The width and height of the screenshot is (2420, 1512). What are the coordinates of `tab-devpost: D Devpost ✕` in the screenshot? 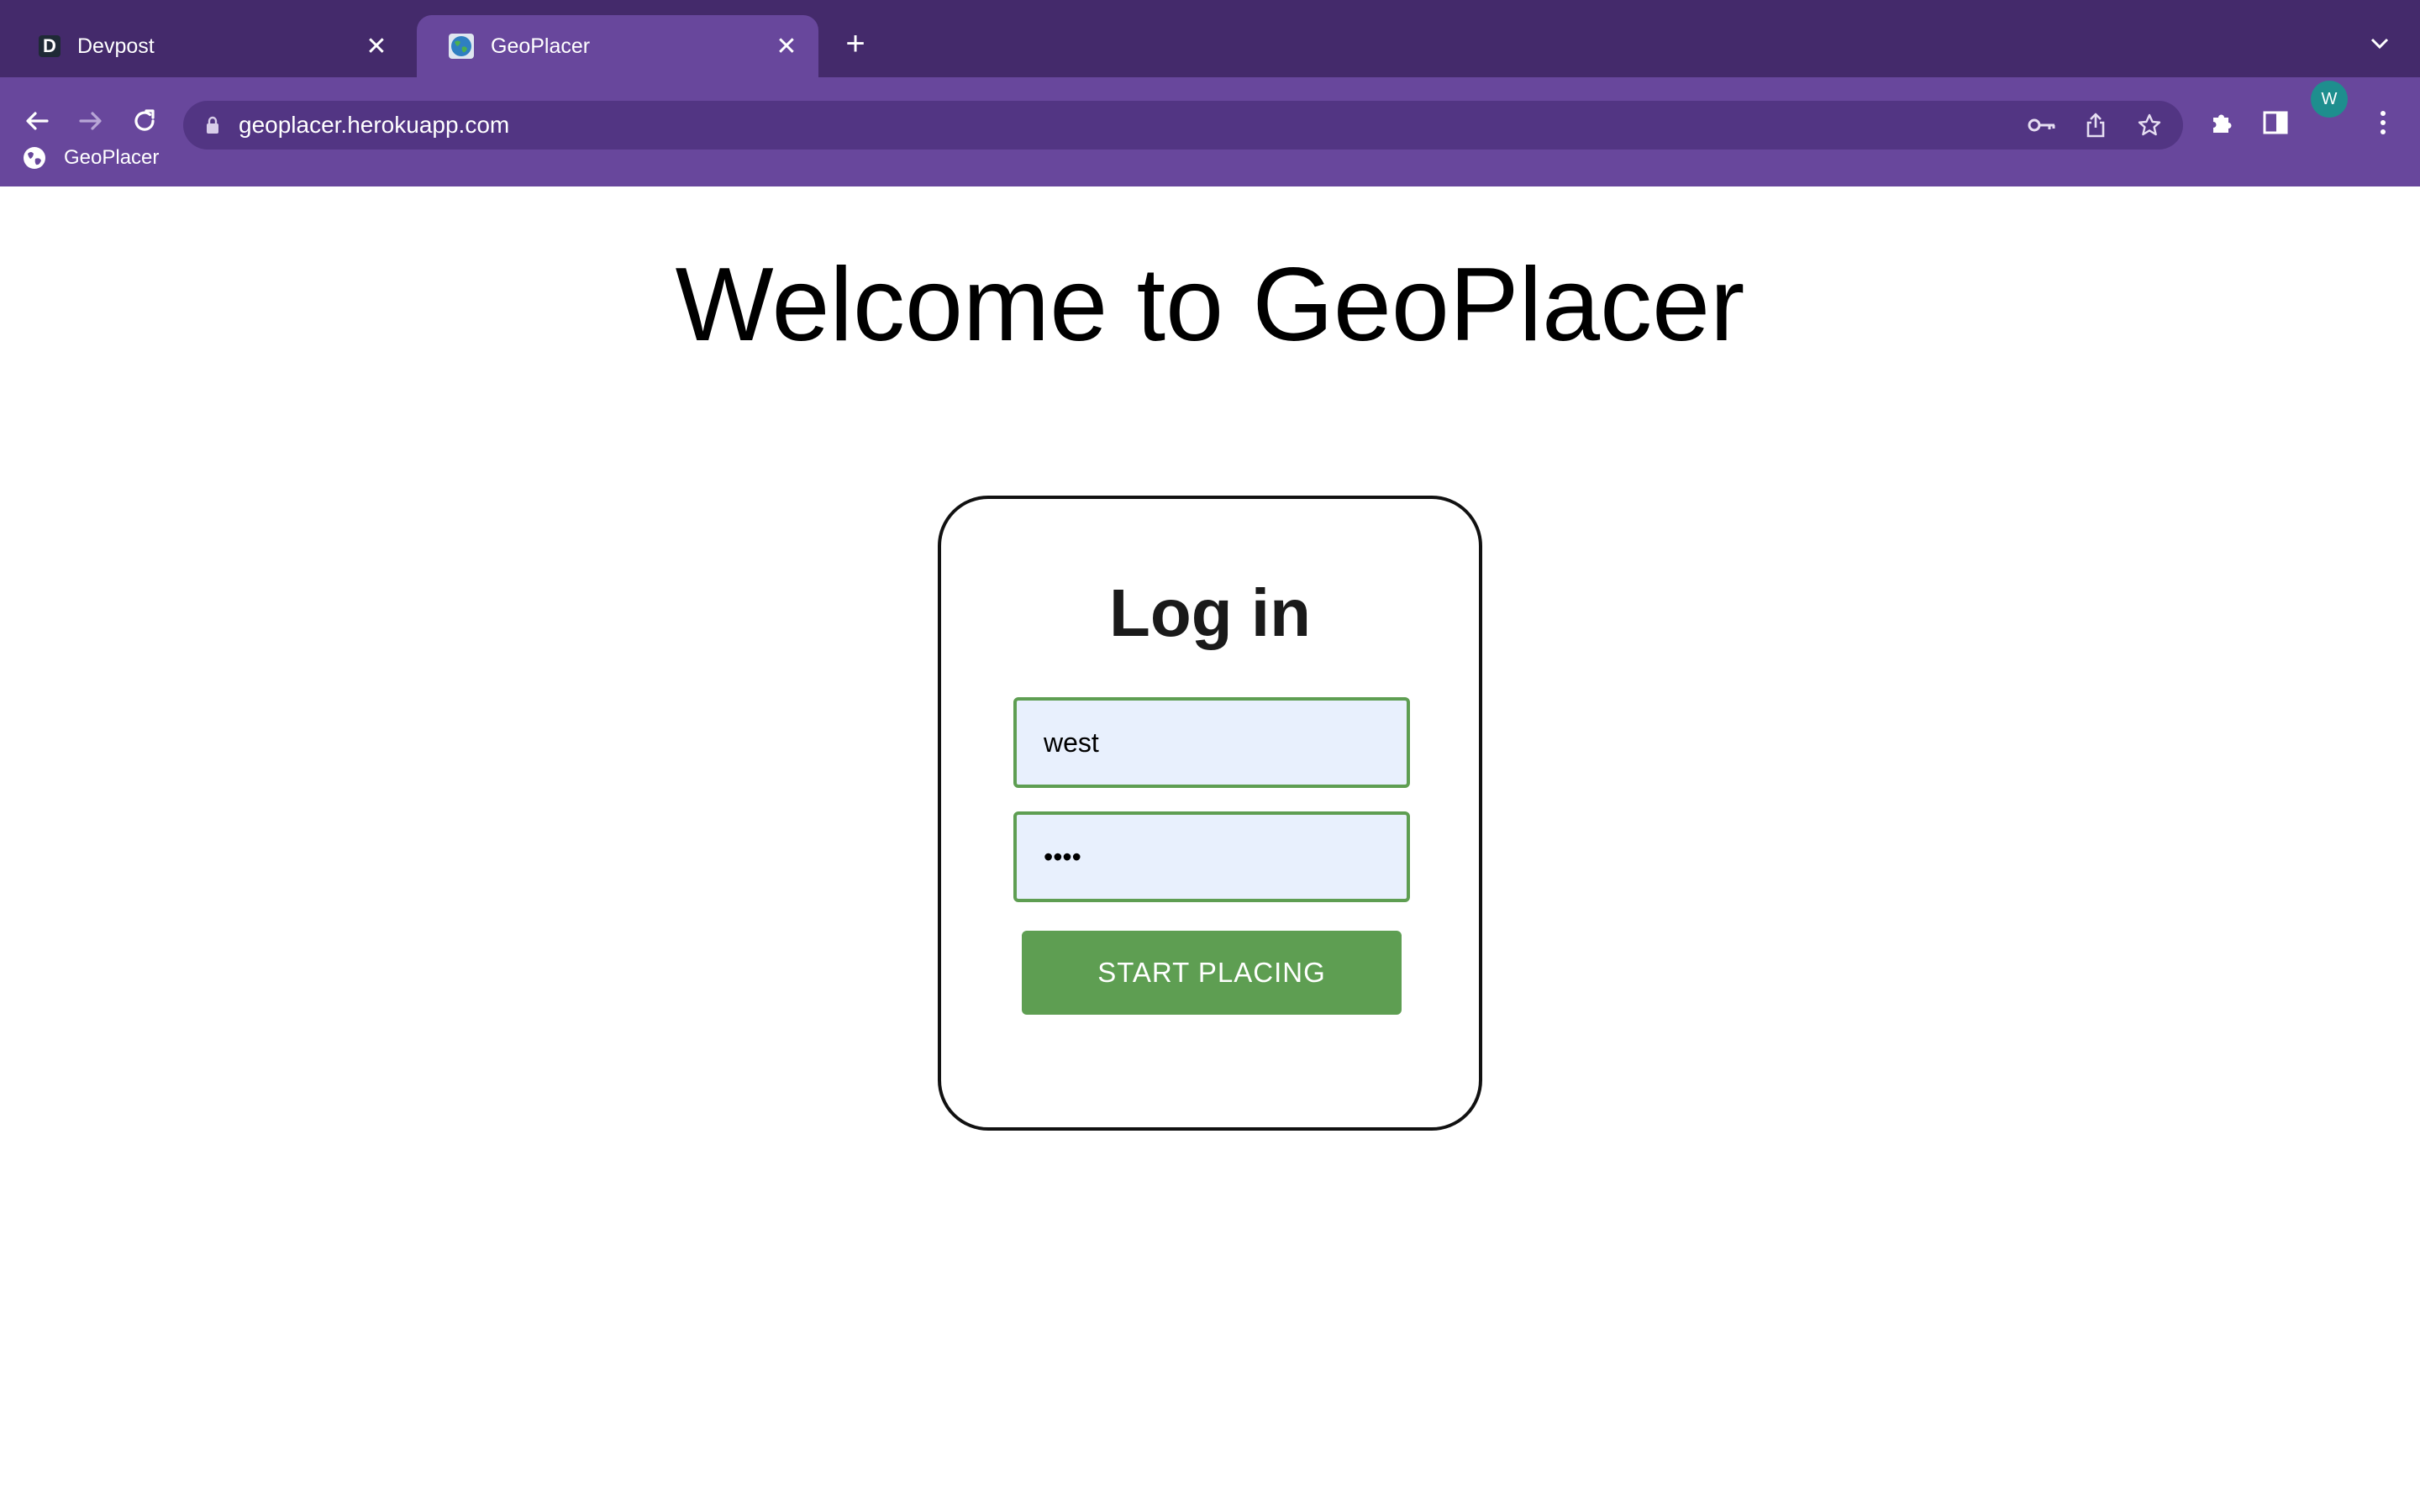 It's located at (207, 46).